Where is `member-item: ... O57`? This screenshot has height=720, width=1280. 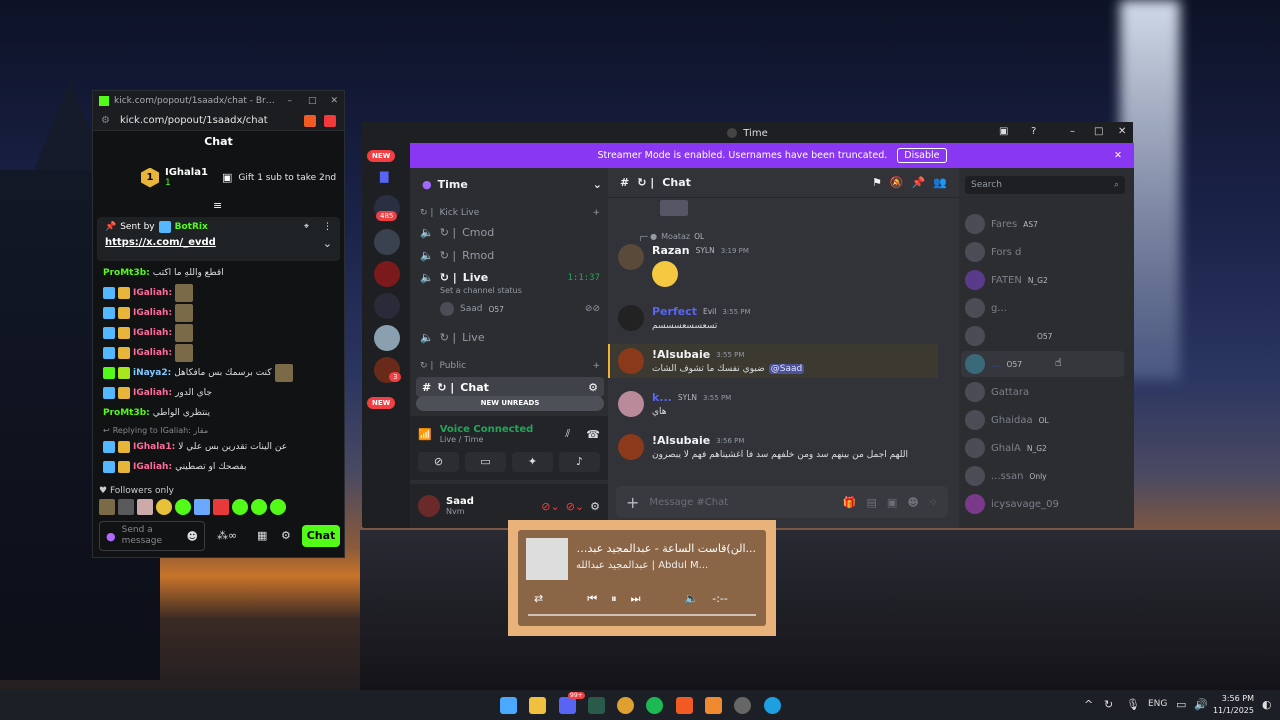
member-item: ... O57 is located at coordinates (993, 364).